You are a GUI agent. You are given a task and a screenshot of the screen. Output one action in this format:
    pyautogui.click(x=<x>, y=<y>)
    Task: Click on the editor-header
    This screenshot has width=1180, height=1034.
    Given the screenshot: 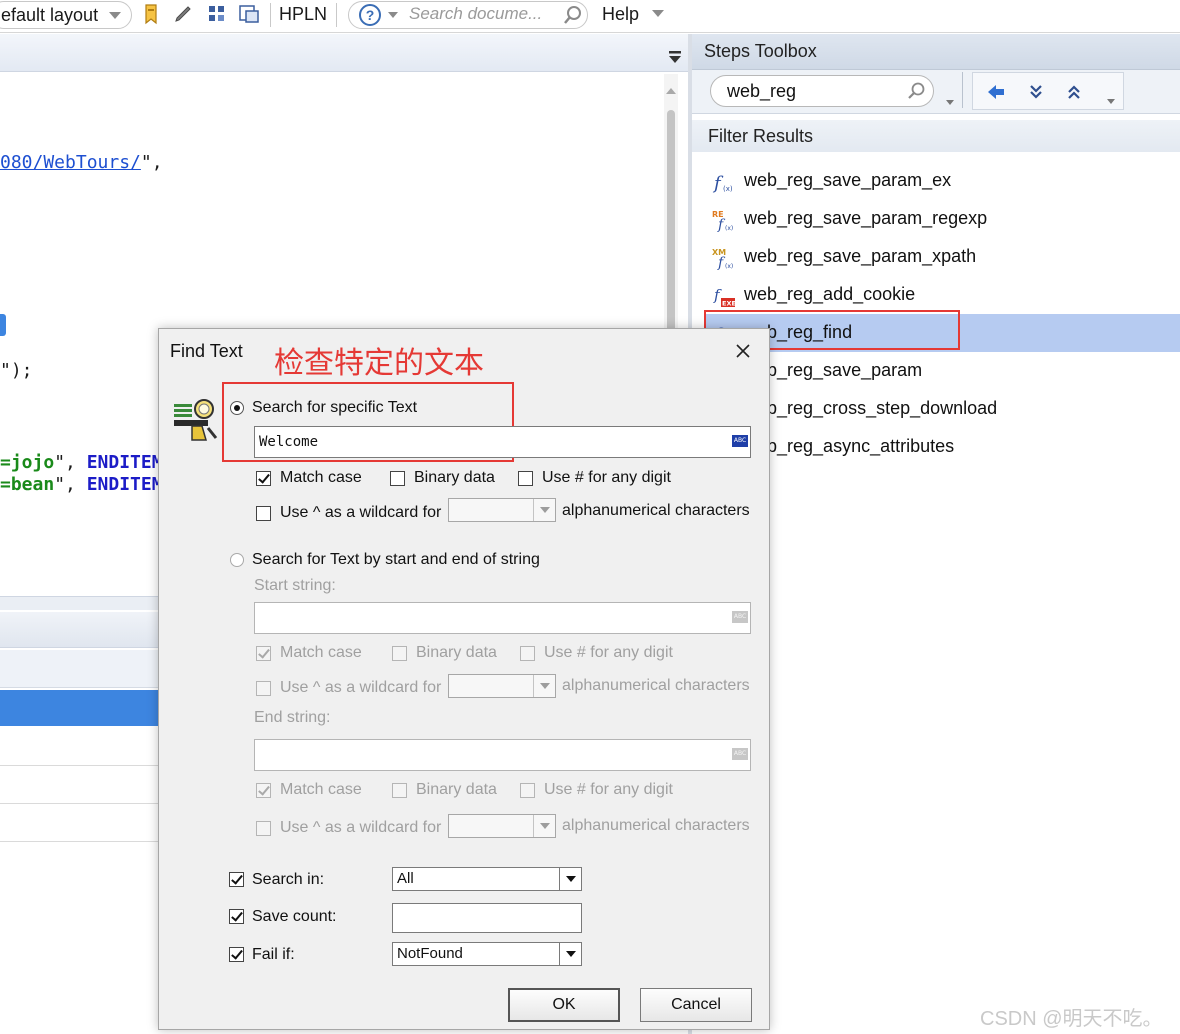 What is the action you would take?
    pyautogui.click(x=344, y=53)
    